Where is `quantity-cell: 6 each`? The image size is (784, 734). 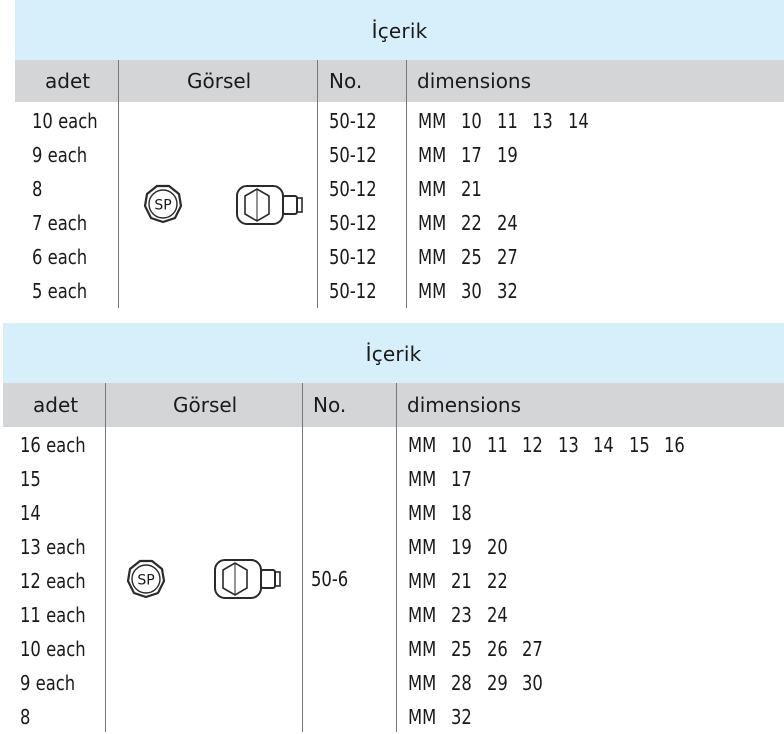
quantity-cell: 6 each is located at coordinates (60, 257).